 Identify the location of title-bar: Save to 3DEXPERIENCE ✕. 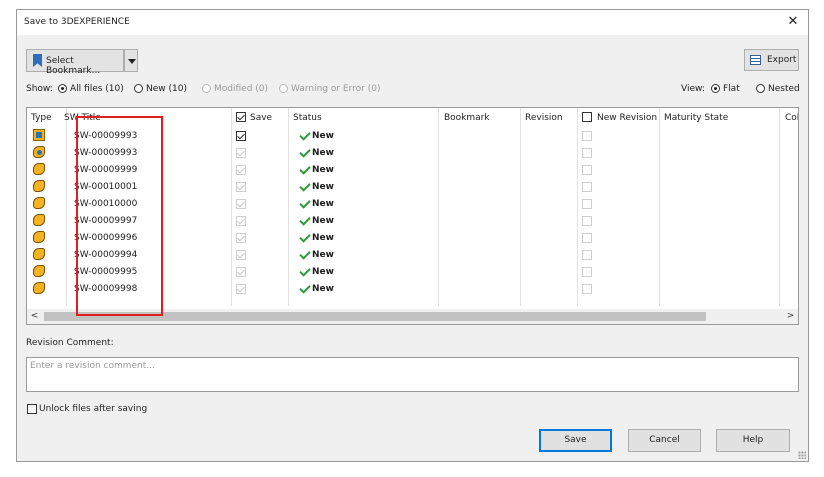
(412, 22).